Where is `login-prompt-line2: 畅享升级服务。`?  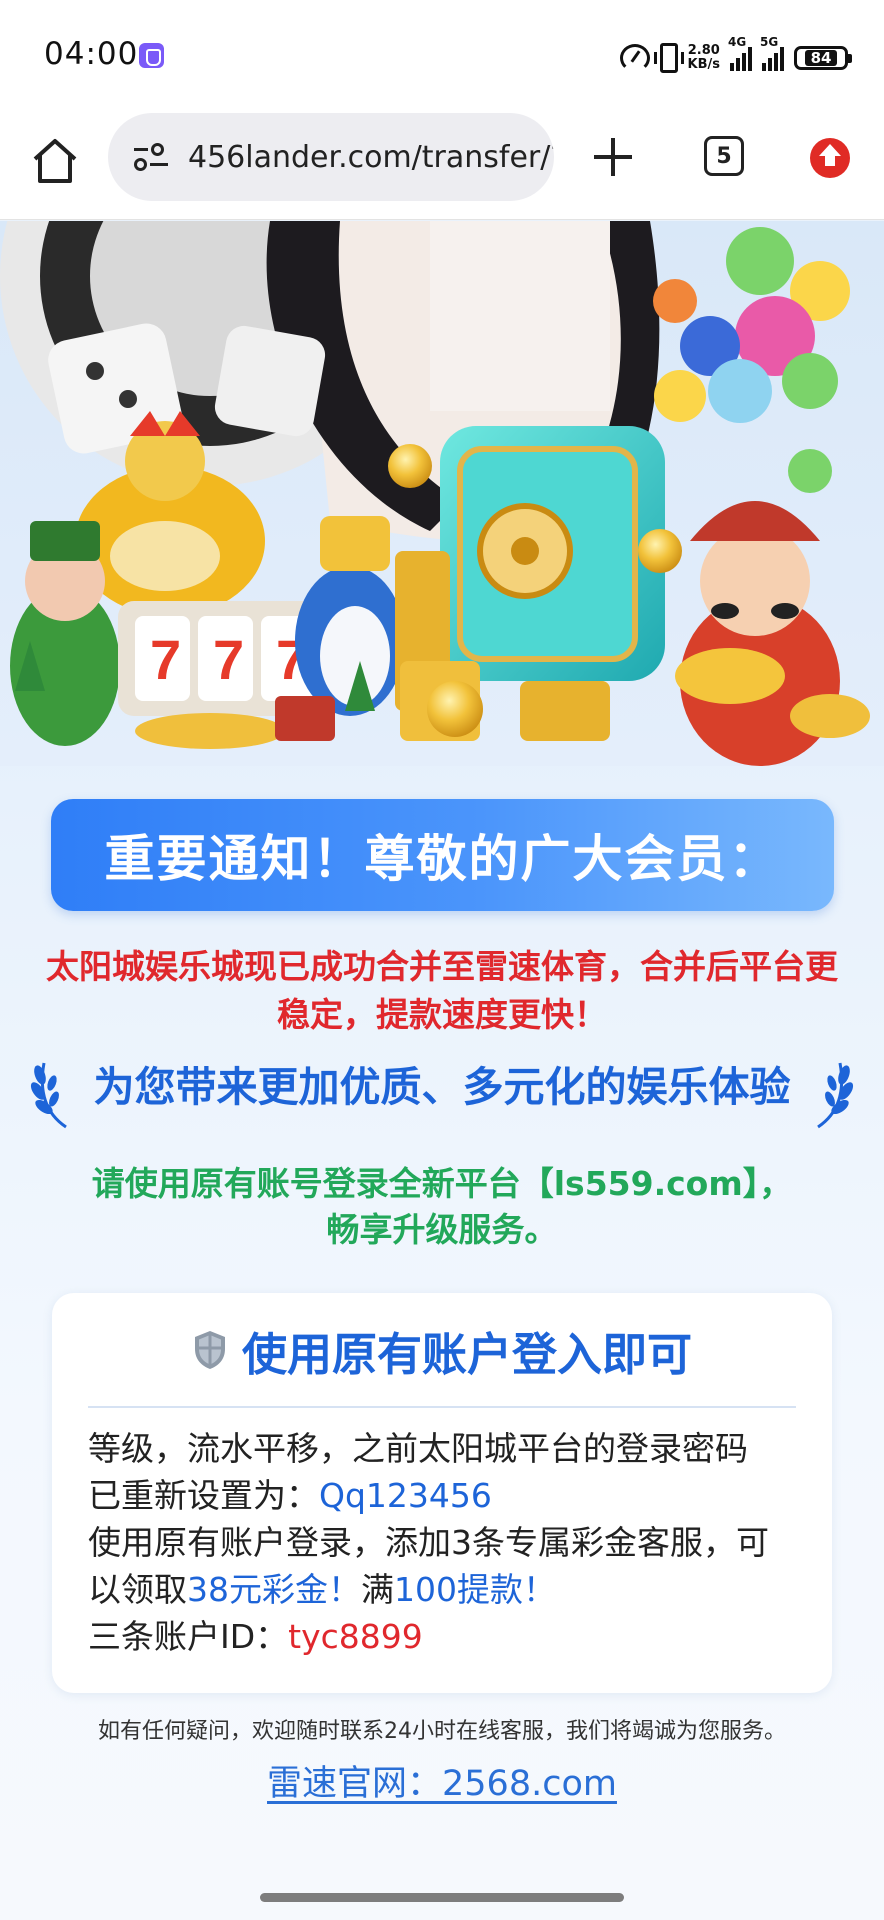
login-prompt-line2: 畅享升级服务。 is located at coordinates (442, 1229).